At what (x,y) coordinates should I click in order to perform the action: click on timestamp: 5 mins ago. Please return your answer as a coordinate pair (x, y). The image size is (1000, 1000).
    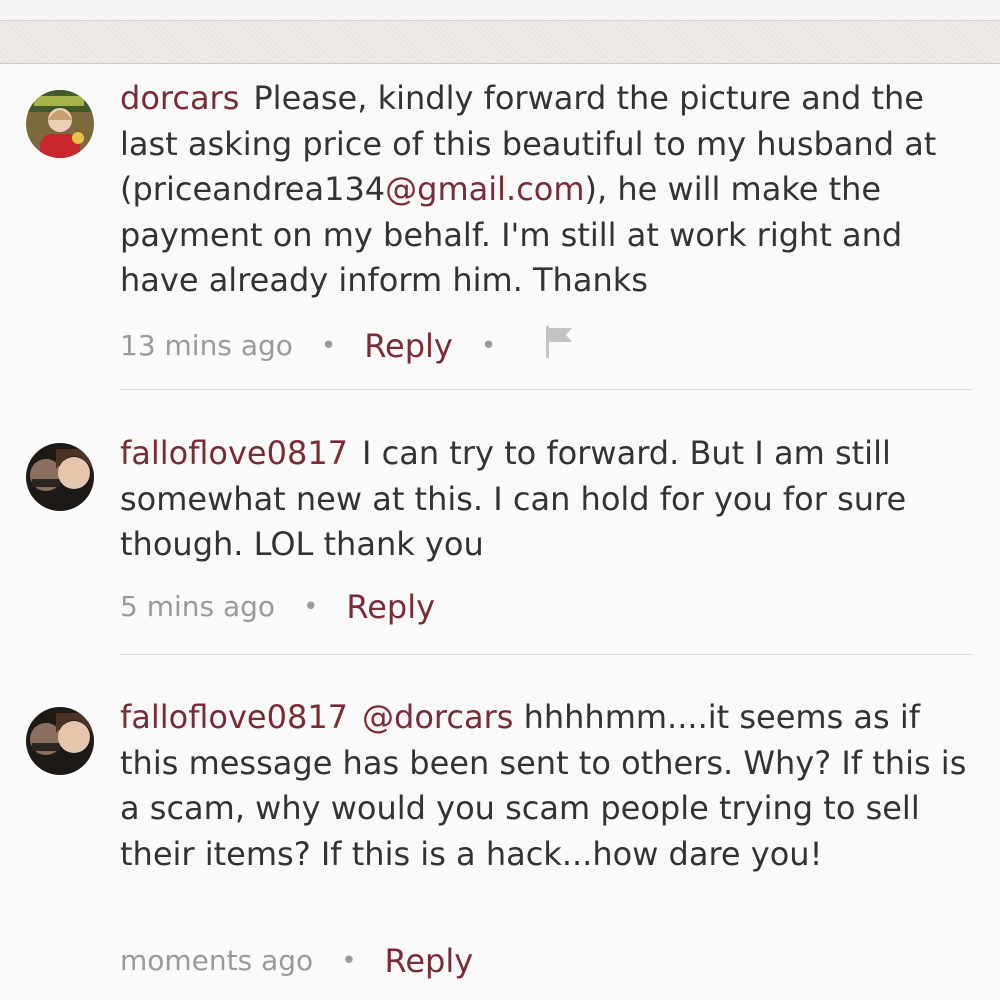
    Looking at the image, I should click on (198, 606).